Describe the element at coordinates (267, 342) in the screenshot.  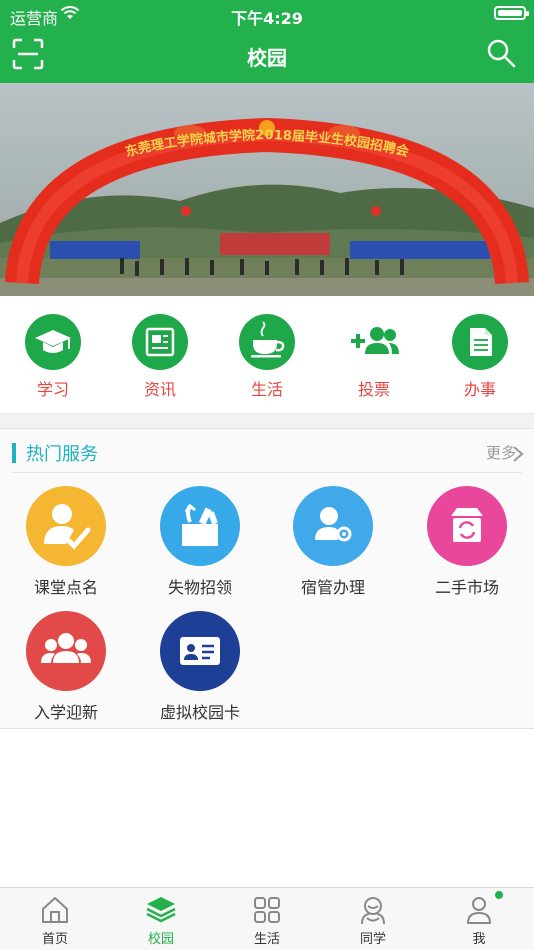
I see `coffee-cup-icon` at that location.